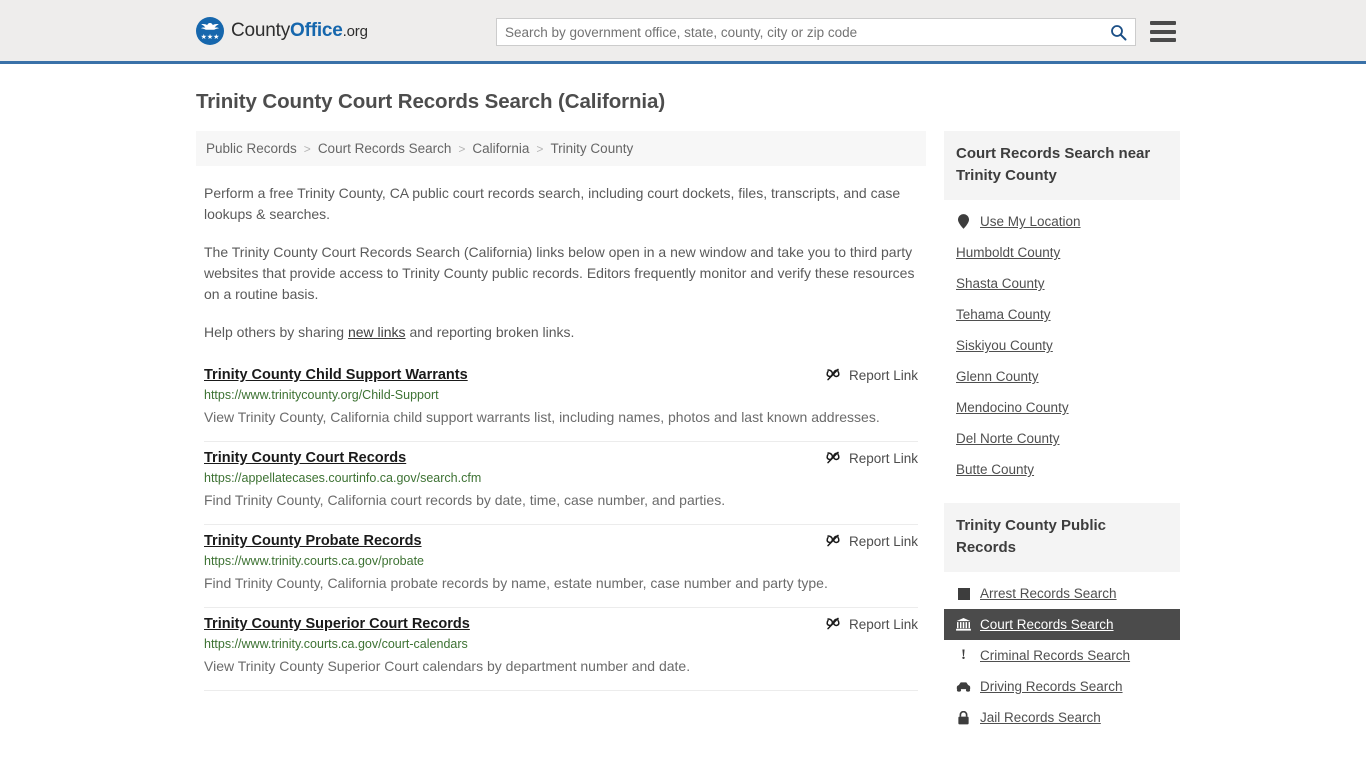 The image size is (1366, 768). I want to click on car-icon, so click(963, 686).